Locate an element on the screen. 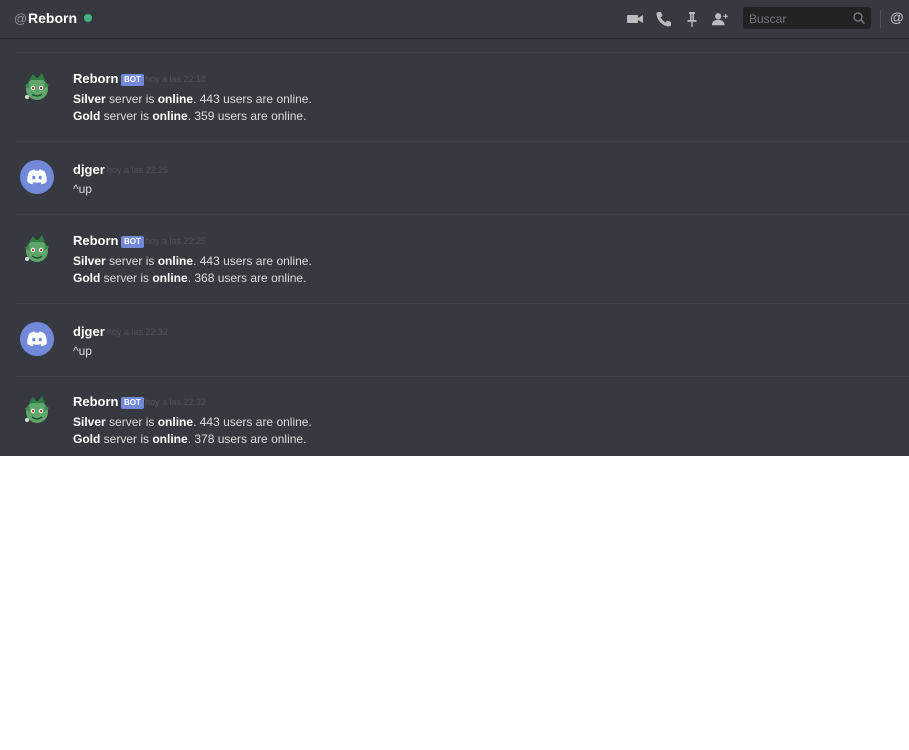 The width and height of the screenshot is (909, 750). message-item: djger hoy a las 22:32 ^up is located at coordinates (454, 344).